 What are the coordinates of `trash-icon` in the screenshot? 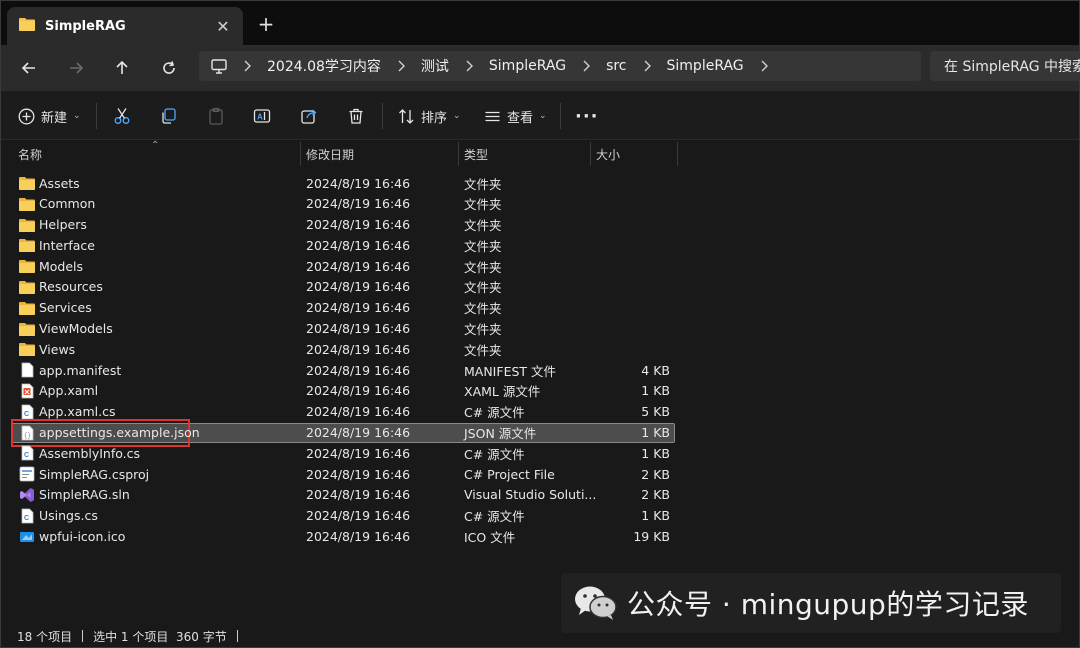 It's located at (356, 116).